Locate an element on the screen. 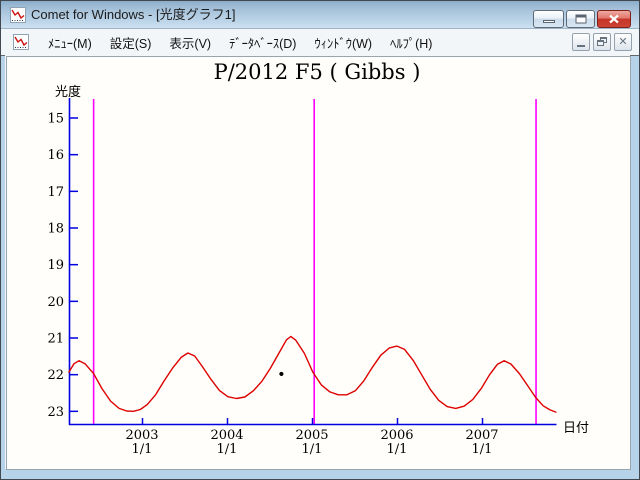 The width and height of the screenshot is (640, 480). mdi-document-icon is located at coordinates (21, 42).